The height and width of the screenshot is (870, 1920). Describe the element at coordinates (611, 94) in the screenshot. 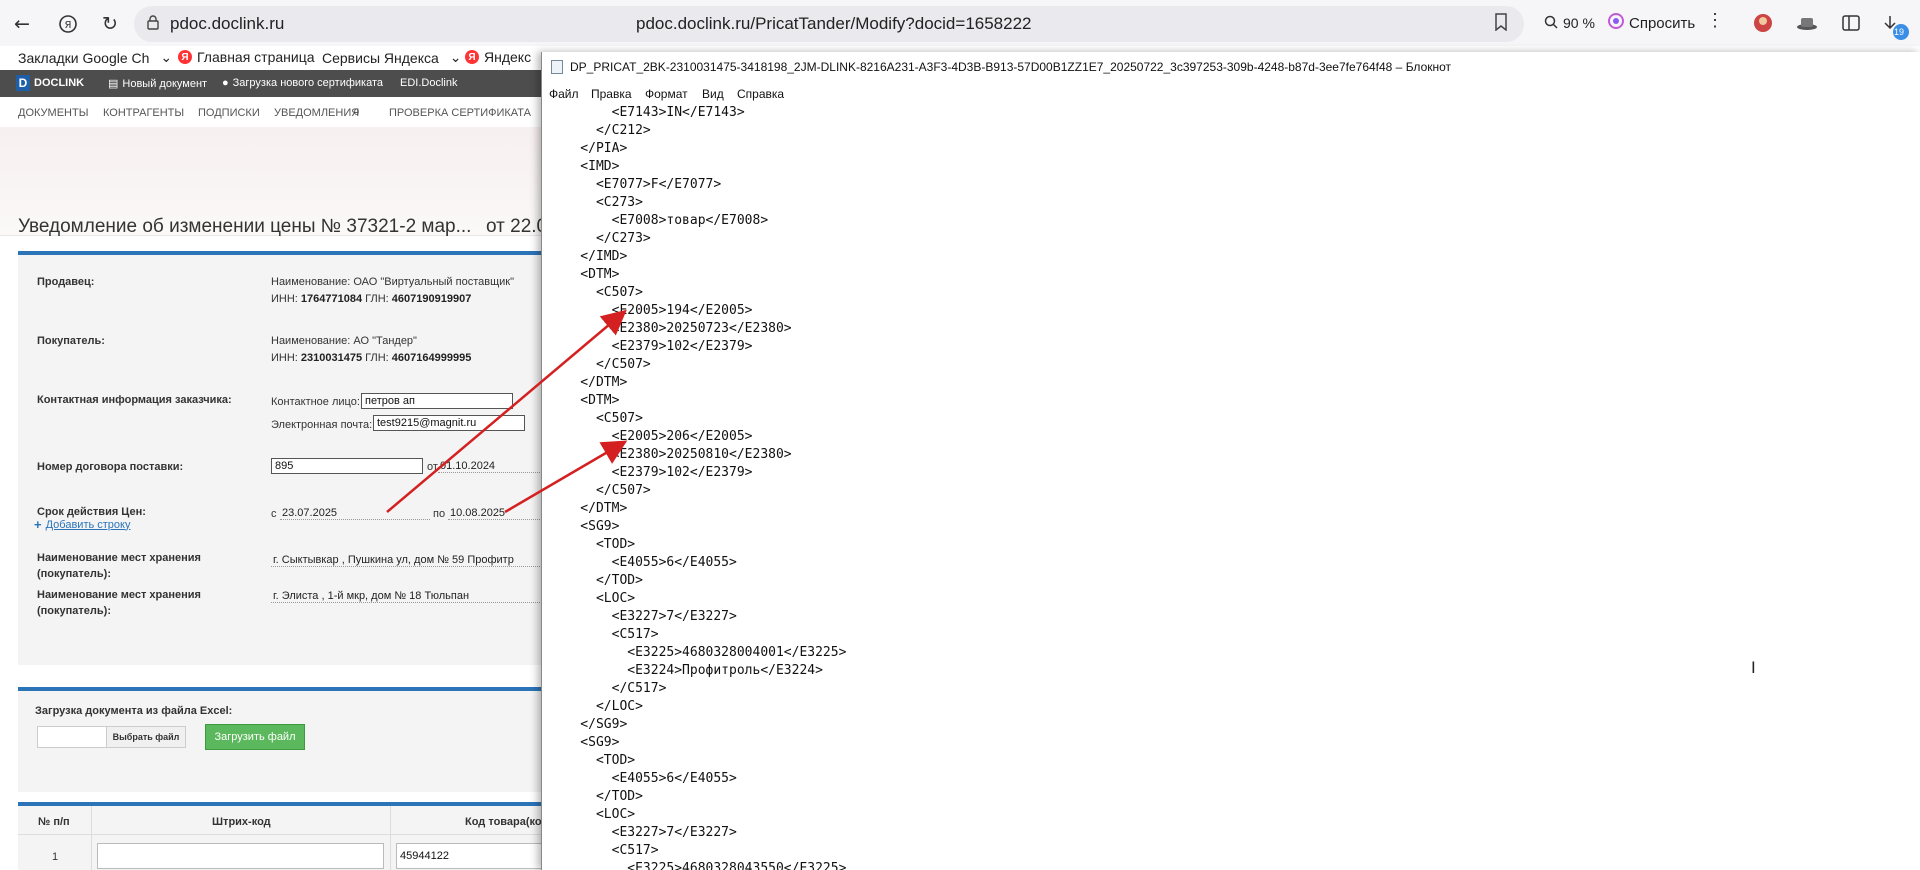

I see `menu-edit: Правка` at that location.